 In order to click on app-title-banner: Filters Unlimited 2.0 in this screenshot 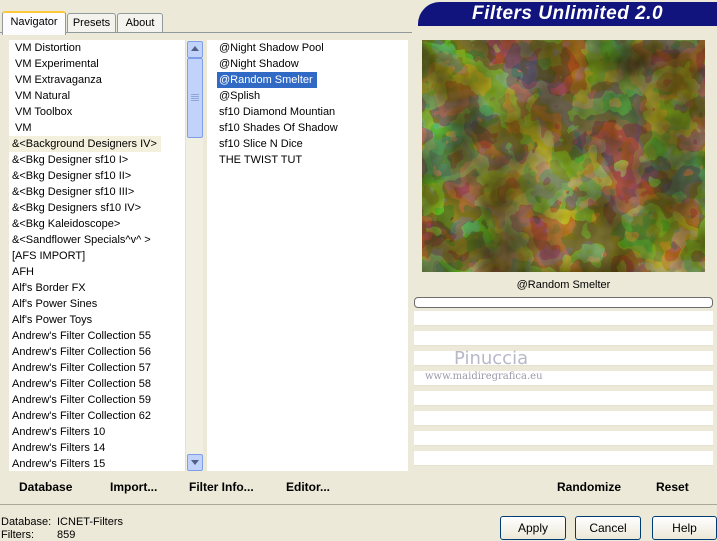, I will do `click(567, 14)`.